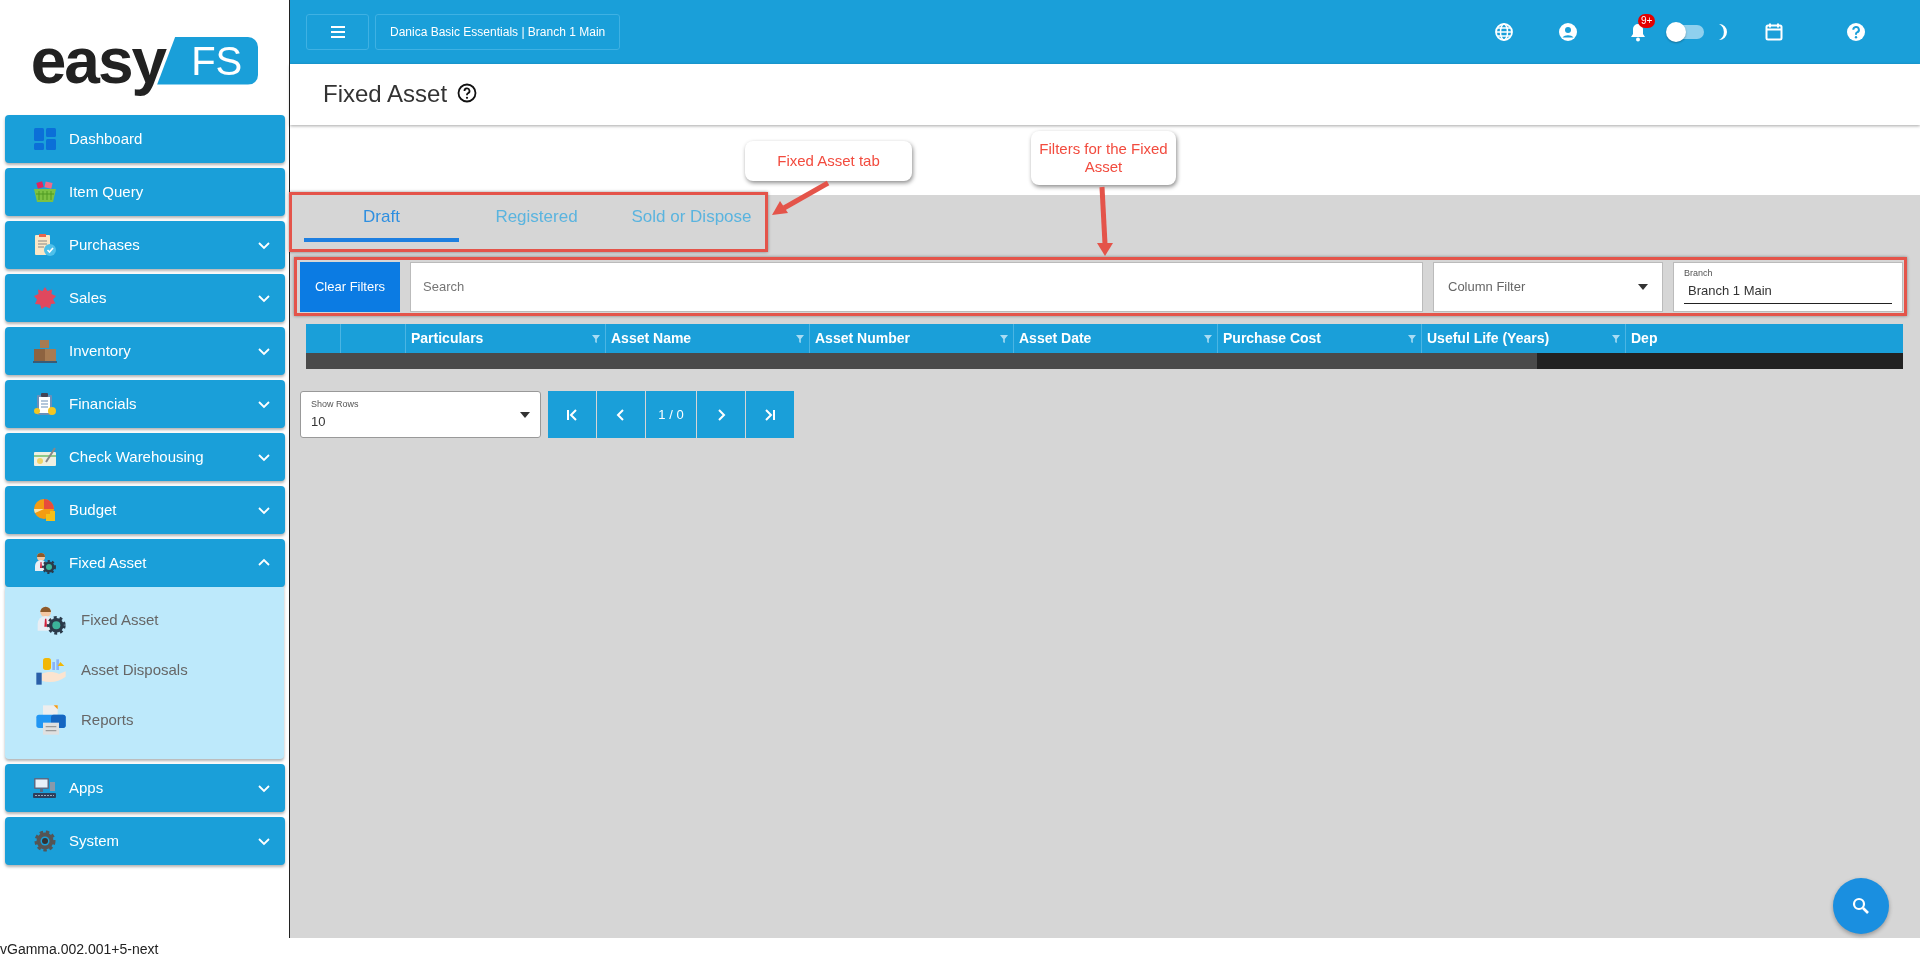 This screenshot has height=961, width=1920. Describe the element at coordinates (1488, 338) in the screenshot. I see `column-header: Useful Life (Years)` at that location.